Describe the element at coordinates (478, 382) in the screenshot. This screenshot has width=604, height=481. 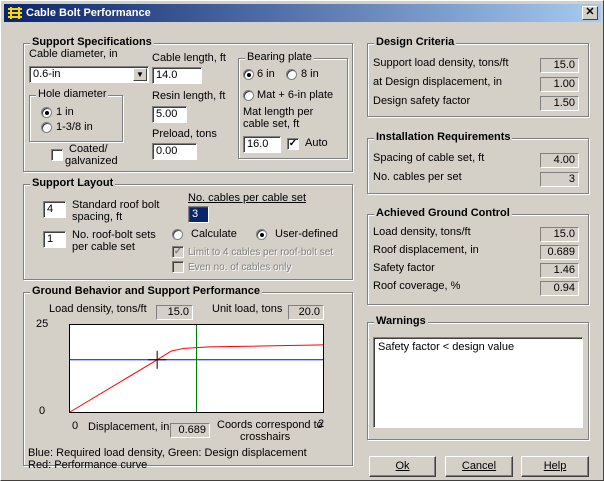
I see `warnings-text: Safety factor < design value` at that location.